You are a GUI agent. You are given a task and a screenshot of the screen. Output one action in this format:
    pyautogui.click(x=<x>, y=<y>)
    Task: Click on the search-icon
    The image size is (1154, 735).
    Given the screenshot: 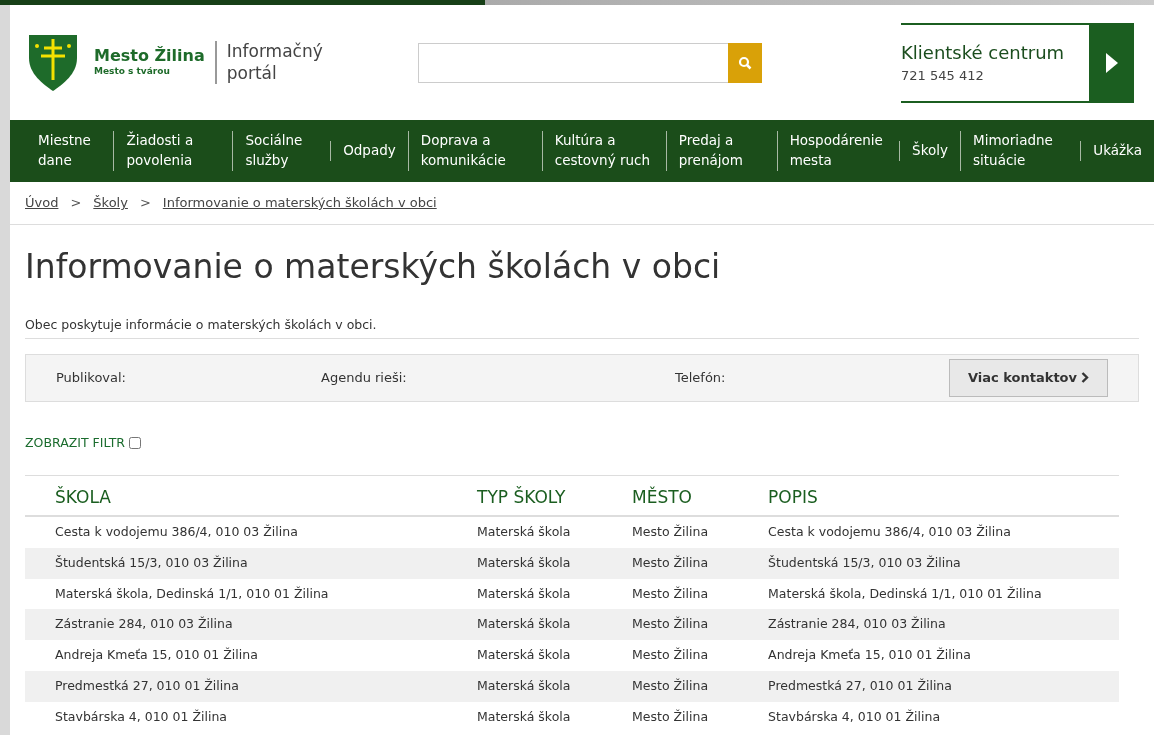 What is the action you would take?
    pyautogui.click(x=745, y=62)
    